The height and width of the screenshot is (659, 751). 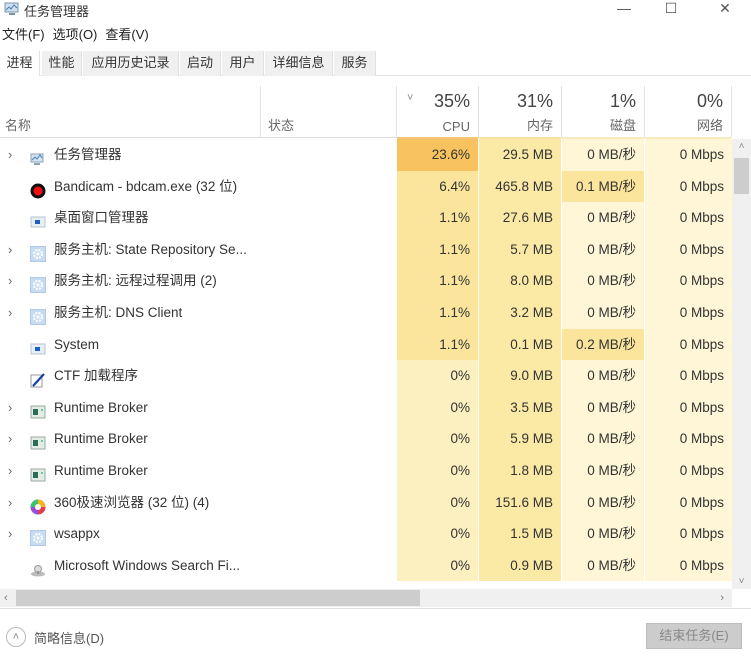 What do you see at coordinates (75, 34) in the screenshot?
I see `menu-options: 选项(O)` at bounding box center [75, 34].